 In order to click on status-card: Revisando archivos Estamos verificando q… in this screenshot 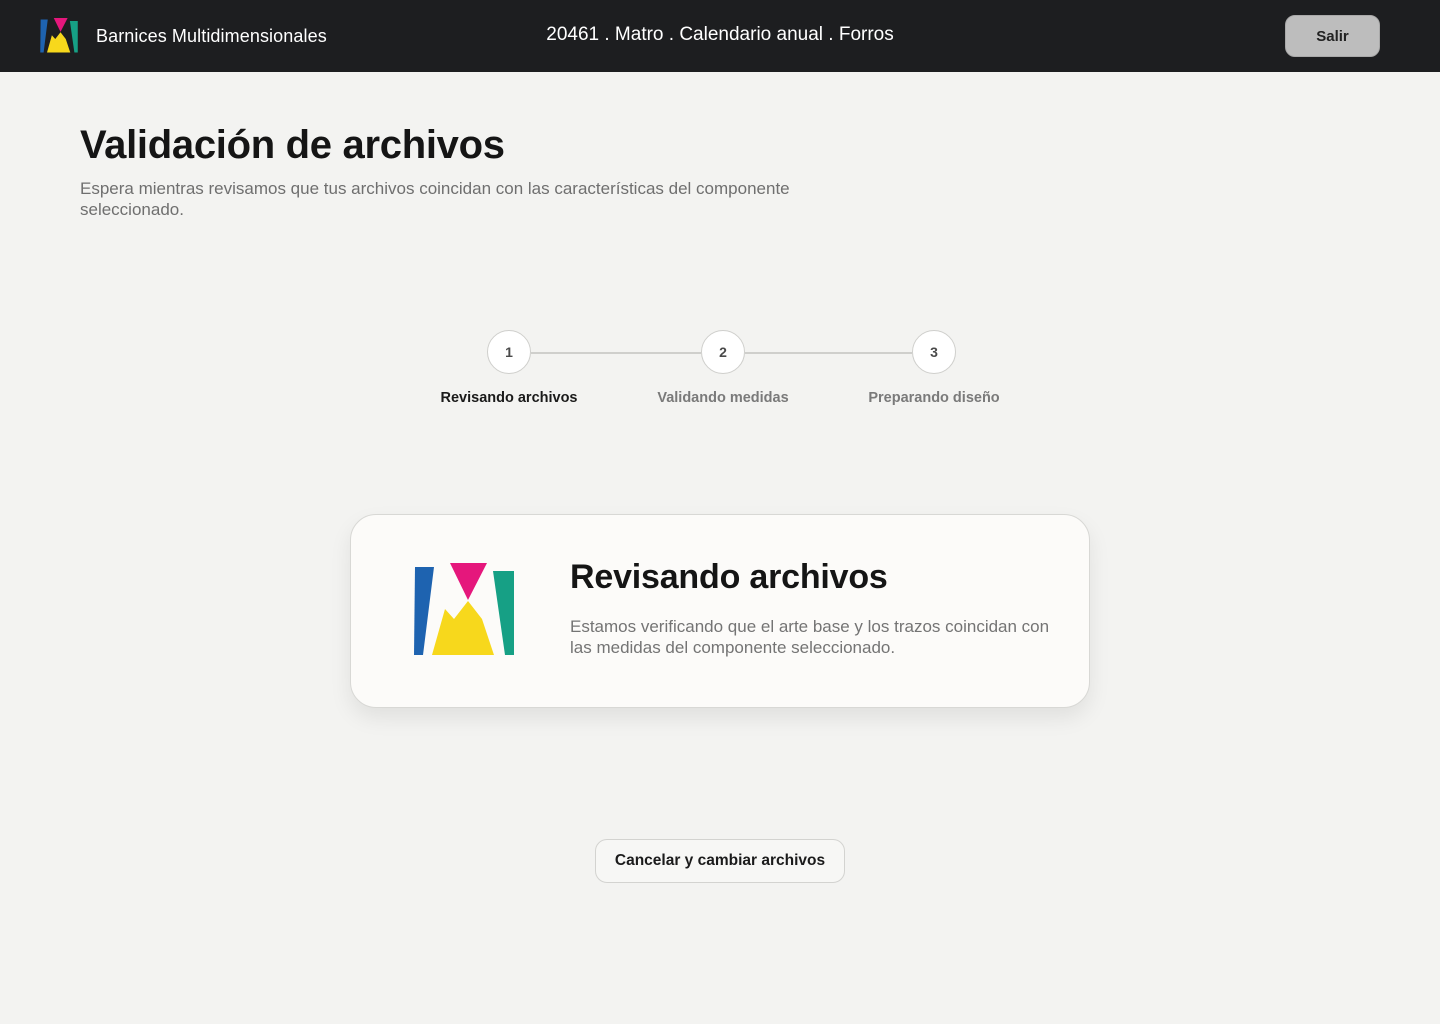, I will do `click(720, 611)`.